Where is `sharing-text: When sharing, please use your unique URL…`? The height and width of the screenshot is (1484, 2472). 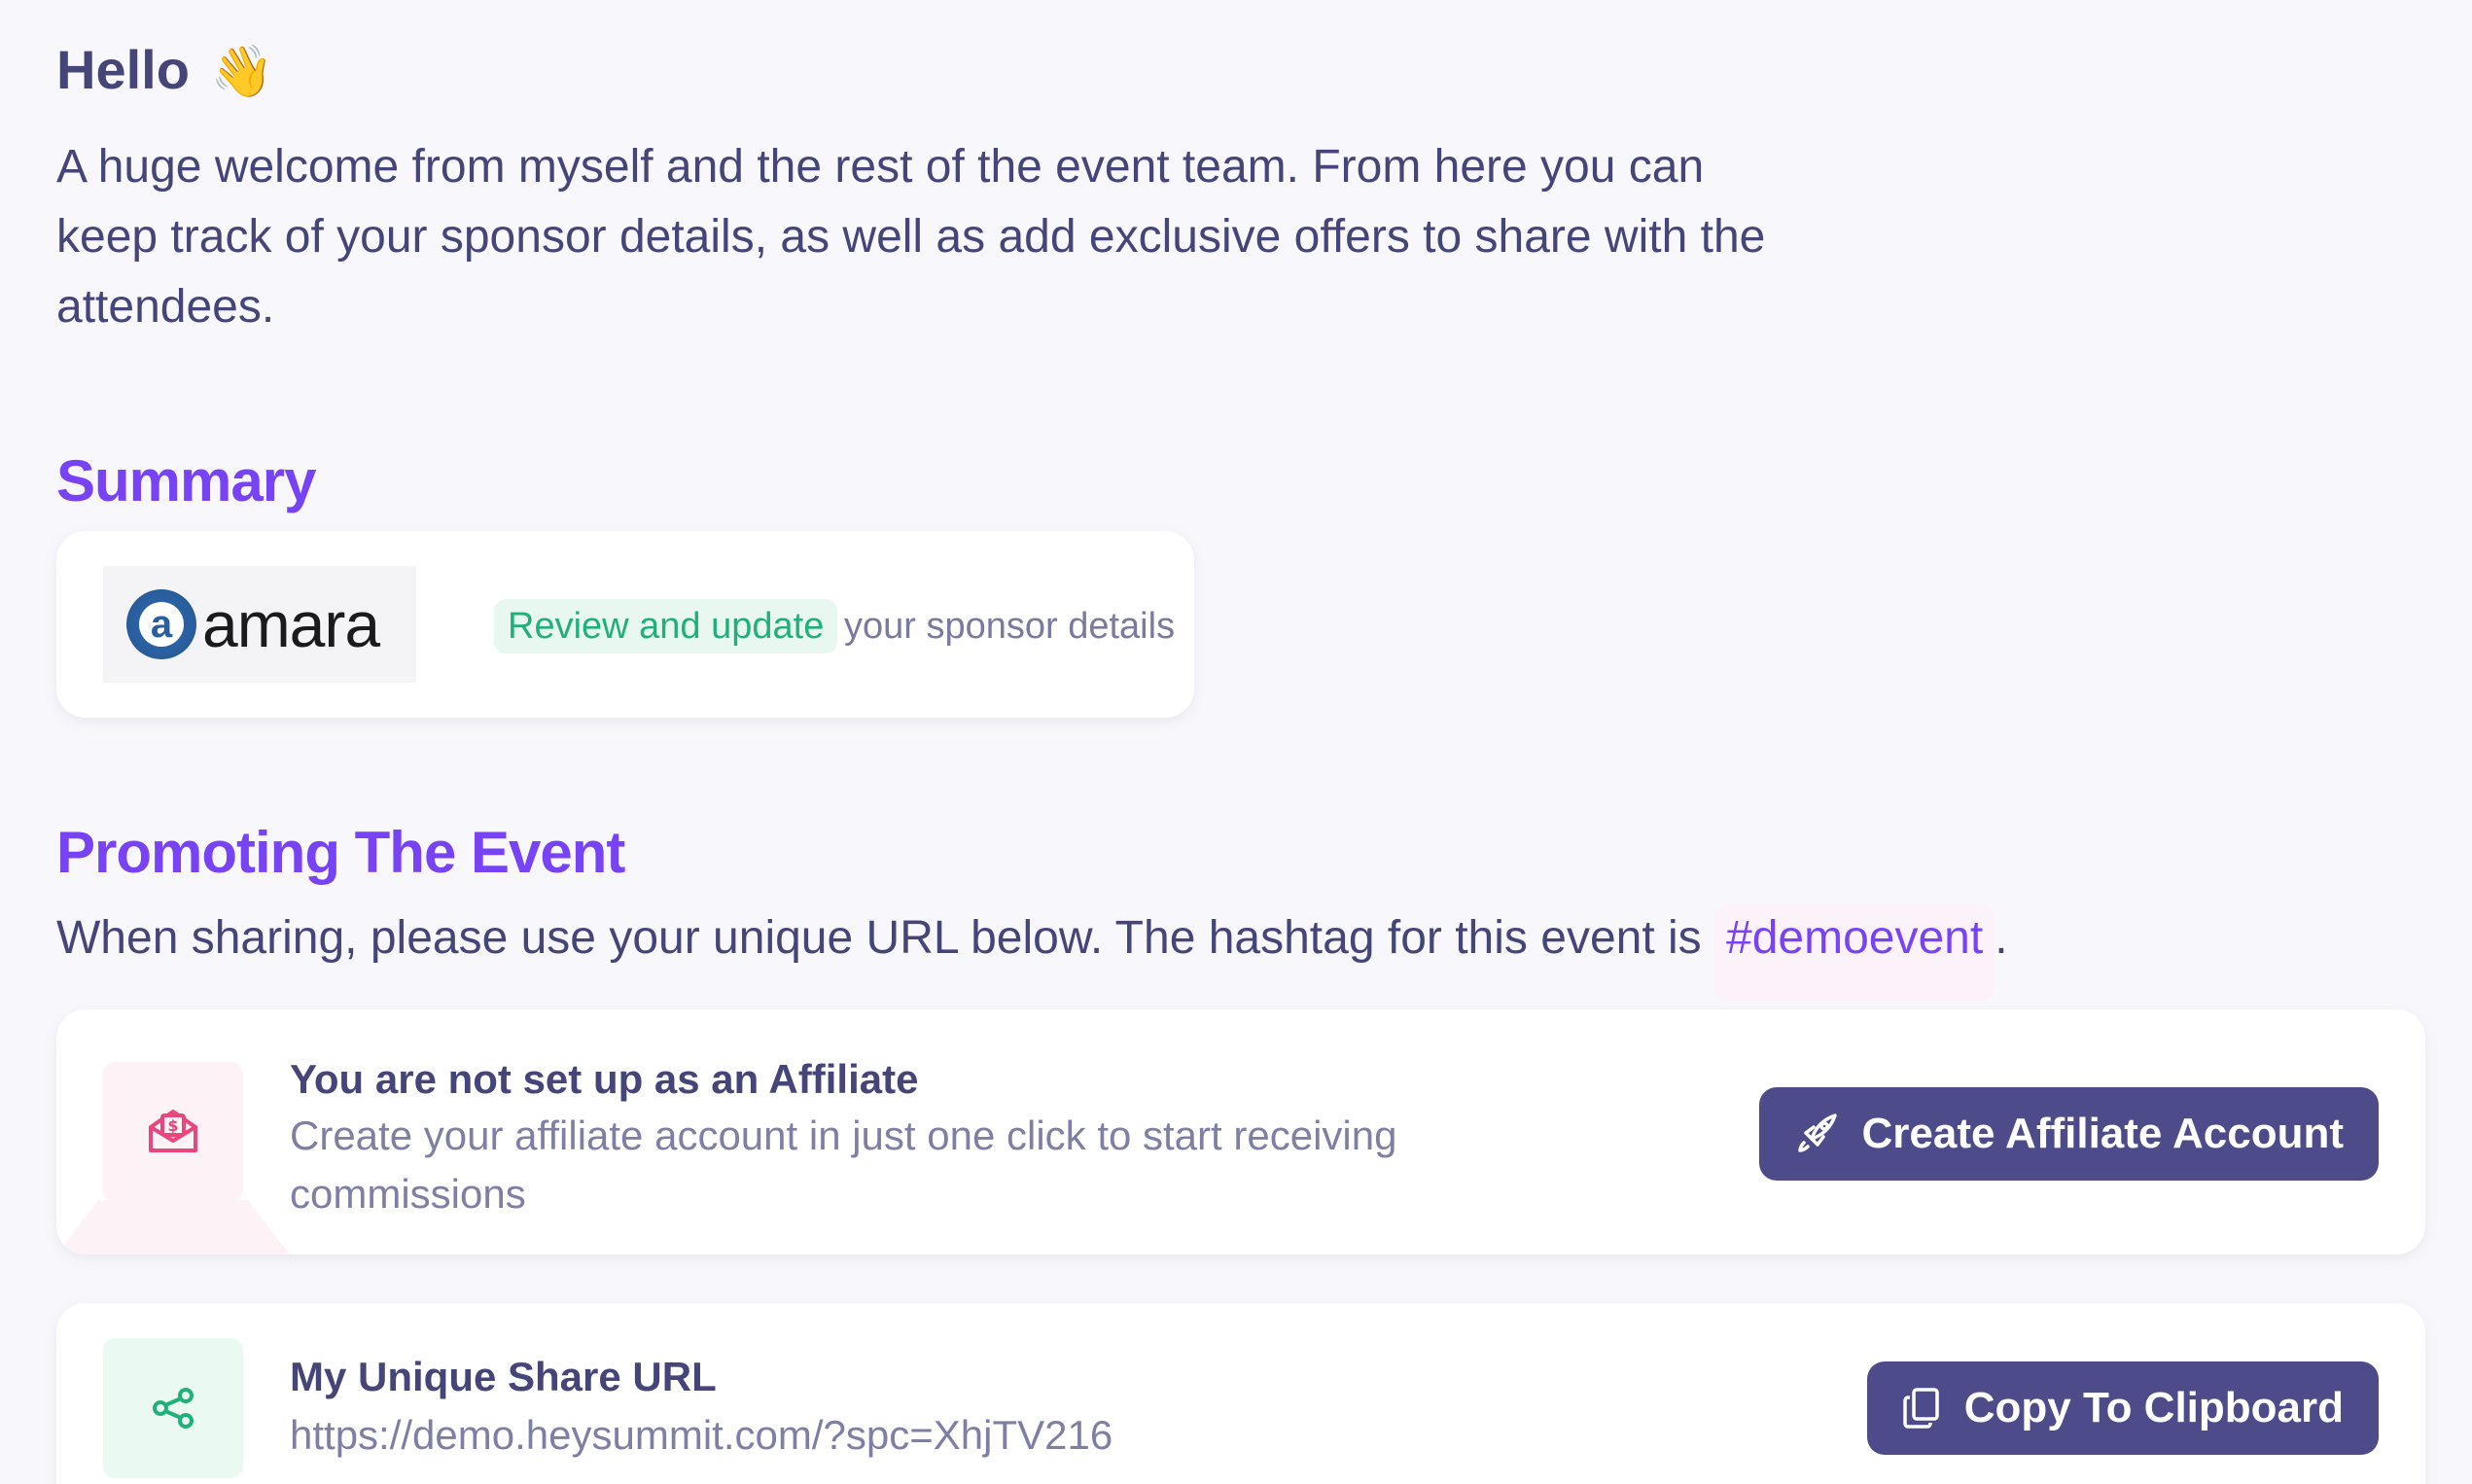 sharing-text: When sharing, please use your unique URL… is located at coordinates (879, 938).